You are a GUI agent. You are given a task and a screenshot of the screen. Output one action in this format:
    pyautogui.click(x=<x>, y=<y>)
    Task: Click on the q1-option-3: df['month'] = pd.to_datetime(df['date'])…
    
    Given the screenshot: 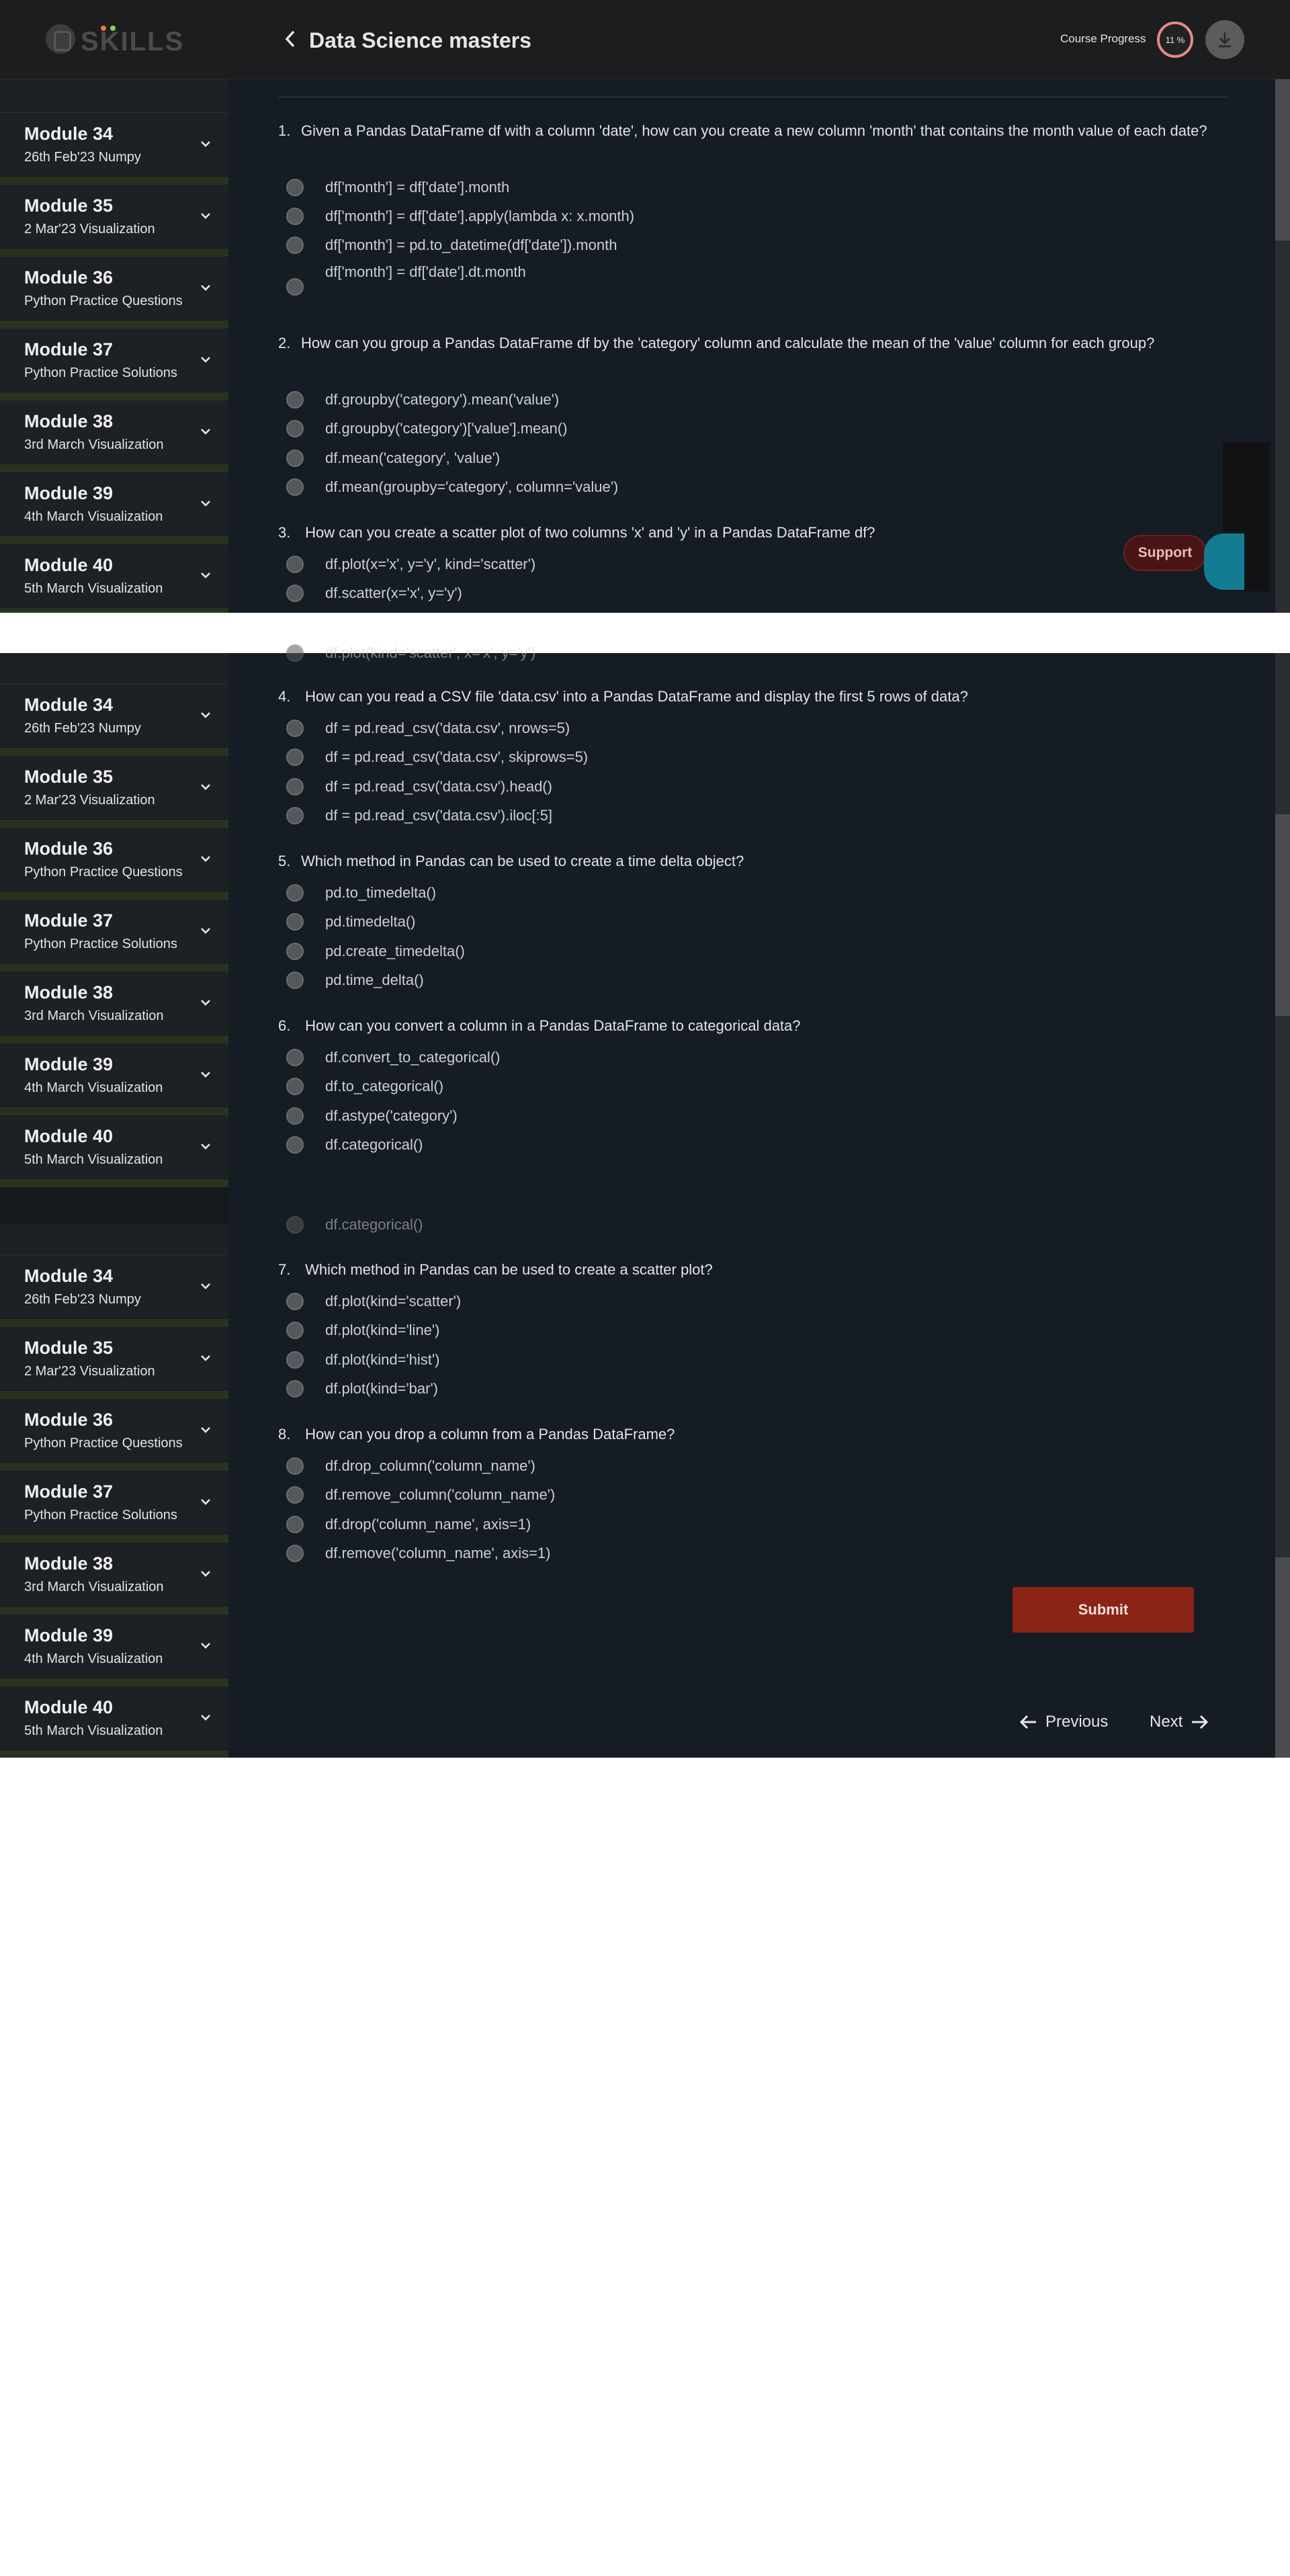 What is the action you would take?
    pyautogui.click(x=451, y=245)
    